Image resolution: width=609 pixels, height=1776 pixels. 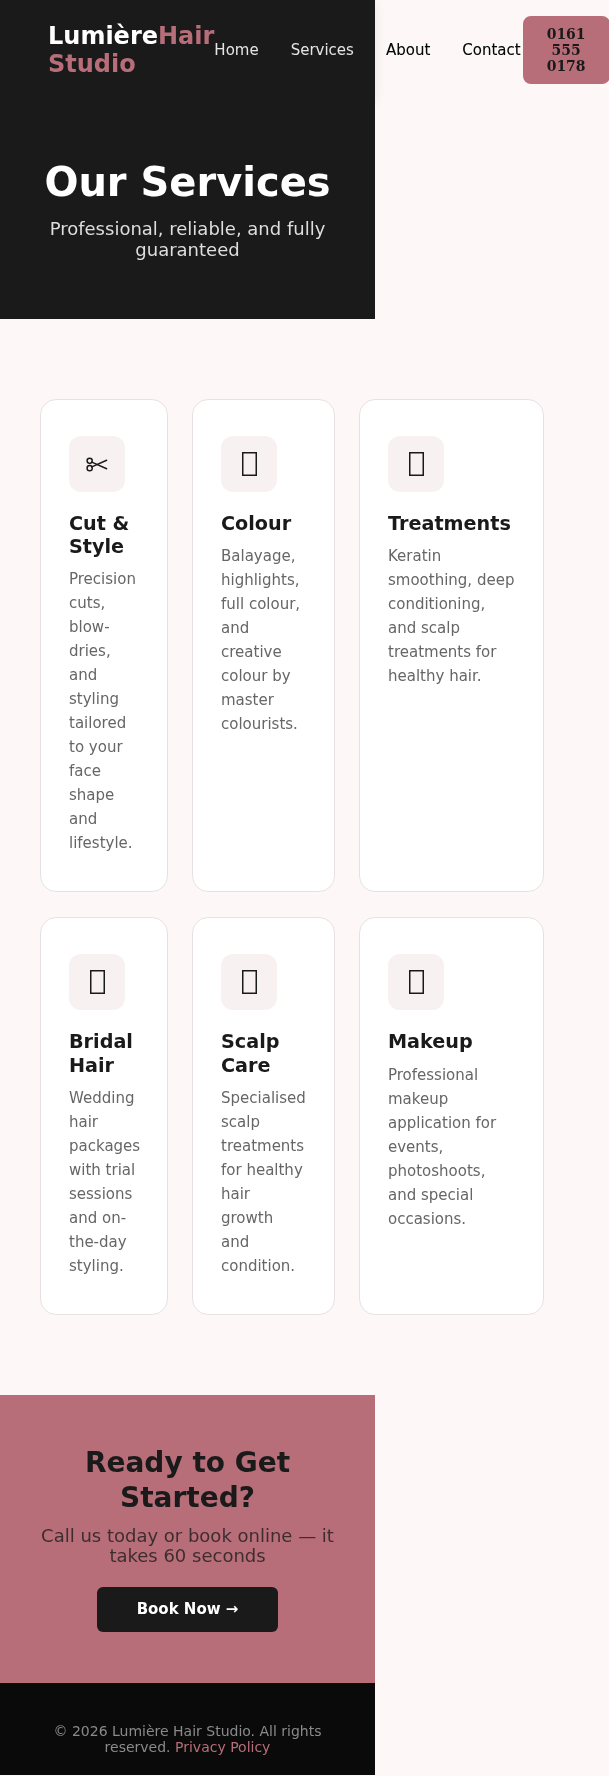 I want to click on phone-button: 0161 555 0178, so click(x=565, y=50).